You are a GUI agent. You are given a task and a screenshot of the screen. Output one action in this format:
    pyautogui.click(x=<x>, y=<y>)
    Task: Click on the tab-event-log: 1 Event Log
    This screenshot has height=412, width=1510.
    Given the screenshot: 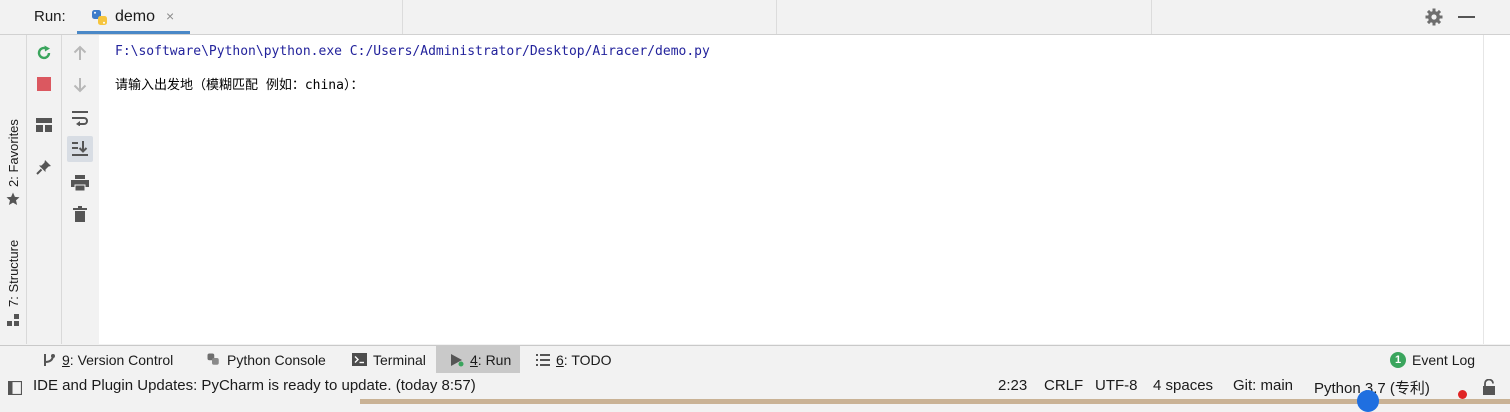 What is the action you would take?
    pyautogui.click(x=1432, y=359)
    